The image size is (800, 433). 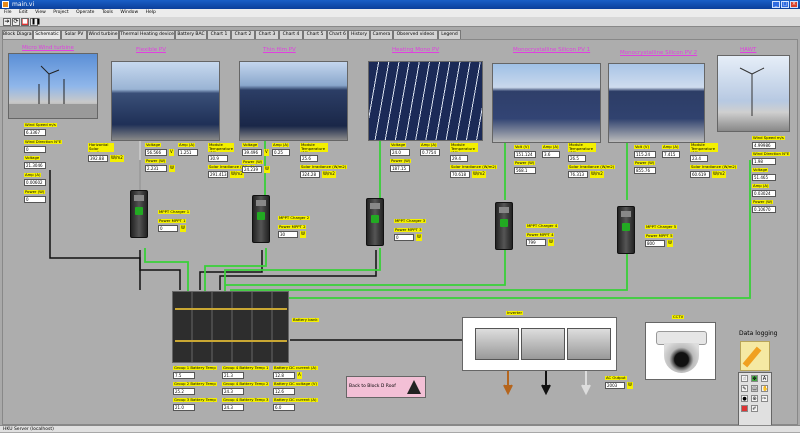 What do you see at coordinates (292, 227) in the screenshot?
I see `mppt2-power-label: Power MPPT 2` at bounding box center [292, 227].